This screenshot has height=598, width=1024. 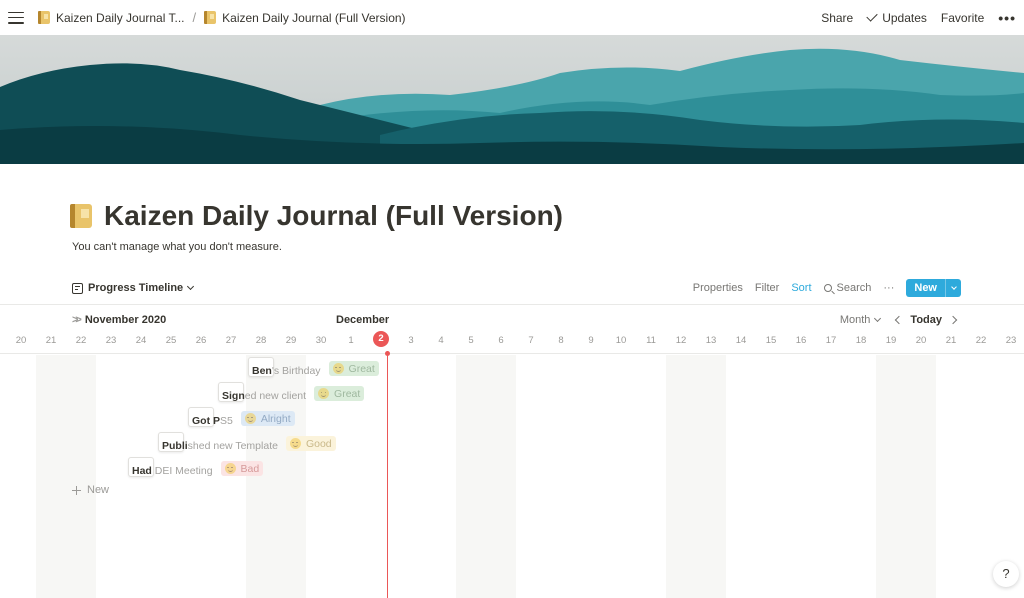 What do you see at coordinates (471, 340) in the screenshot?
I see `day-label: 5` at bounding box center [471, 340].